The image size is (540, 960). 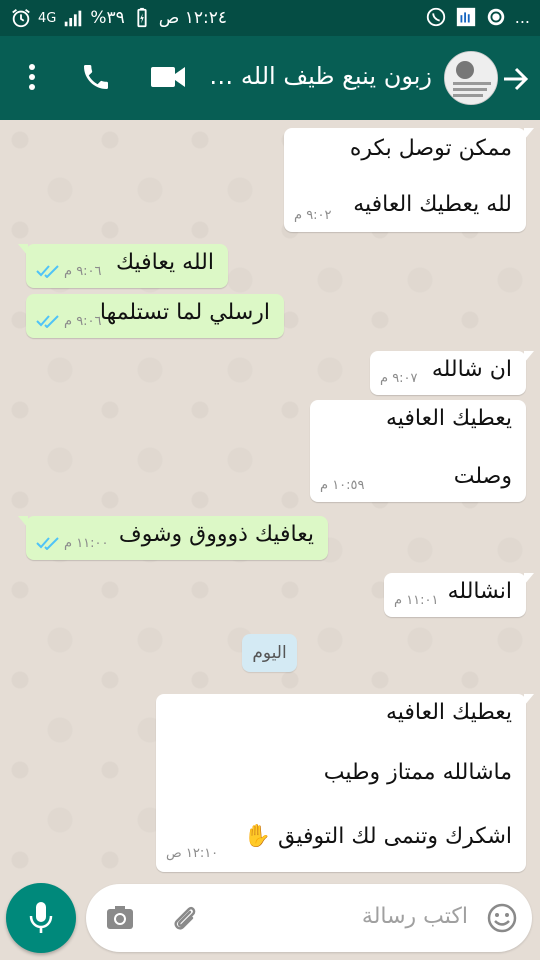 What do you see at coordinates (415, 916) in the screenshot?
I see `message-input: اكتب رسالة` at bounding box center [415, 916].